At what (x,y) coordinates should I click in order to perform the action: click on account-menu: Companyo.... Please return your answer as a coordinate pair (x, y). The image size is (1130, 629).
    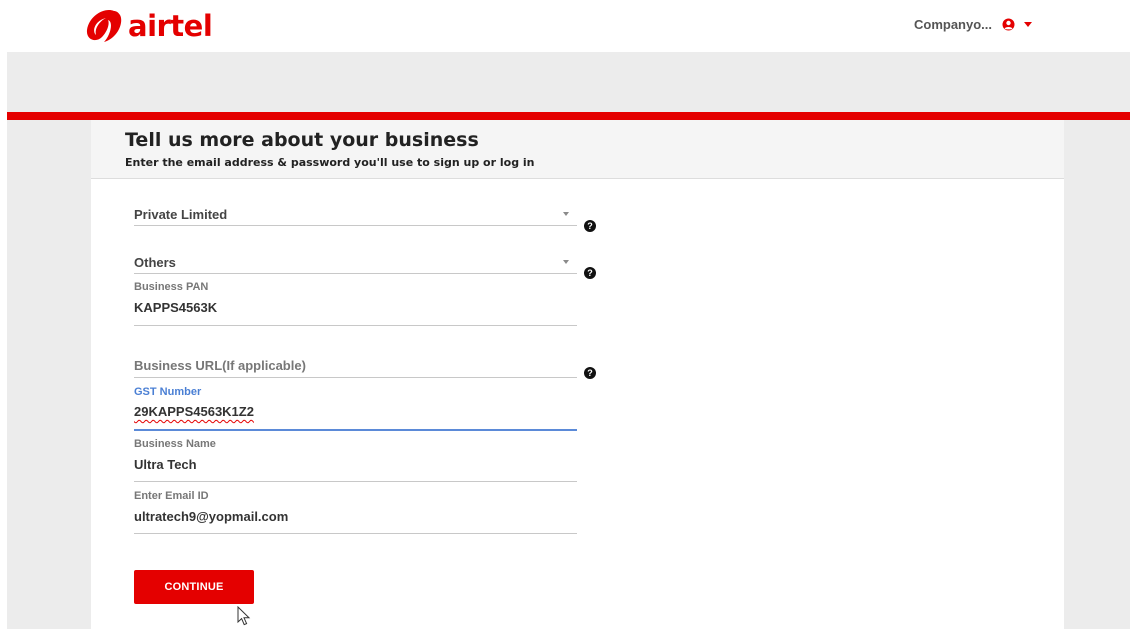
    Looking at the image, I should click on (973, 24).